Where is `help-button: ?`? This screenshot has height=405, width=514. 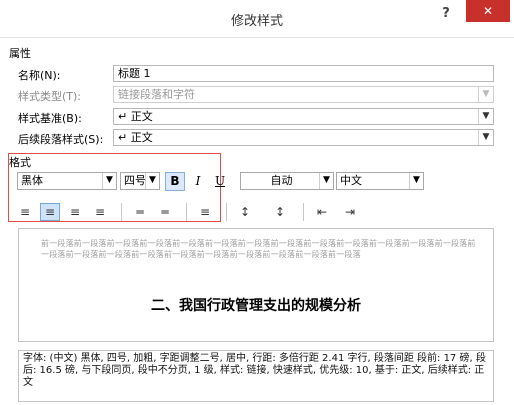
help-button: ? is located at coordinates (446, 14).